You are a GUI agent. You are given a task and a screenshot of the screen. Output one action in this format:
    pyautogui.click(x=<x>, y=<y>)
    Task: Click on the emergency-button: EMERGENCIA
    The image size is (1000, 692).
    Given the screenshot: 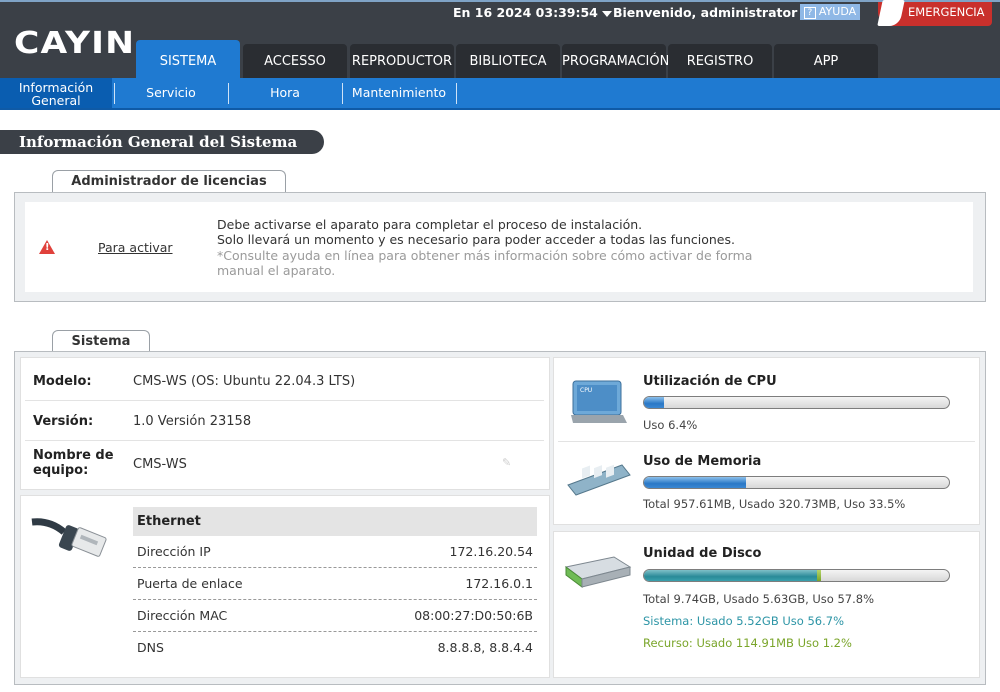 What is the action you would take?
    pyautogui.click(x=934, y=13)
    